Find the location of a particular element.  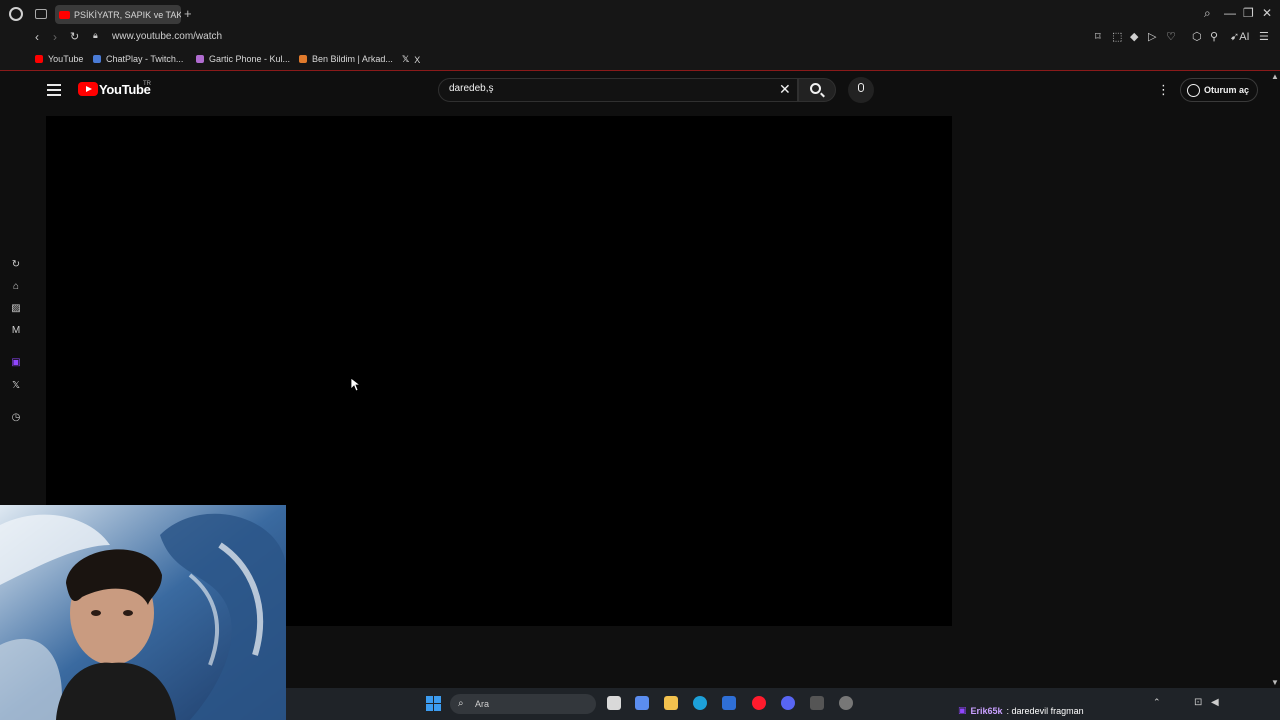

lock-icon: 🔒︎ is located at coordinates (95, 35).